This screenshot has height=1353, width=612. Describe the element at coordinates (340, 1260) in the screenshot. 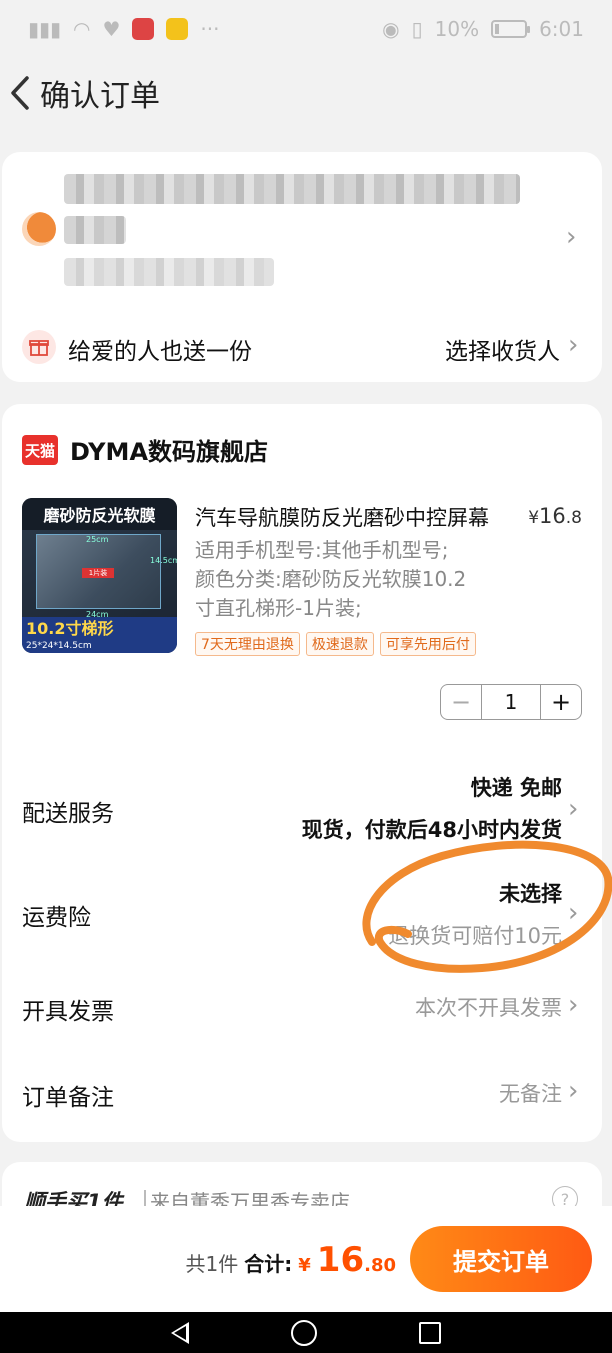

I see `total-int: 16` at that location.